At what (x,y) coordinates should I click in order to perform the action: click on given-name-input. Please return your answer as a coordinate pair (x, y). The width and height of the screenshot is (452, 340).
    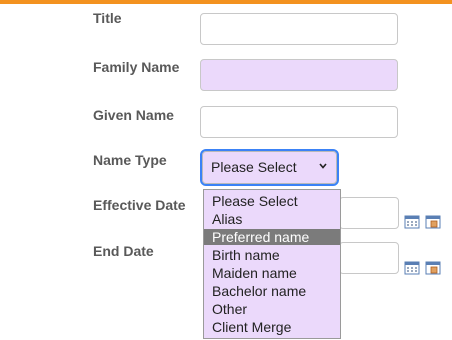
    Looking at the image, I should click on (299, 122).